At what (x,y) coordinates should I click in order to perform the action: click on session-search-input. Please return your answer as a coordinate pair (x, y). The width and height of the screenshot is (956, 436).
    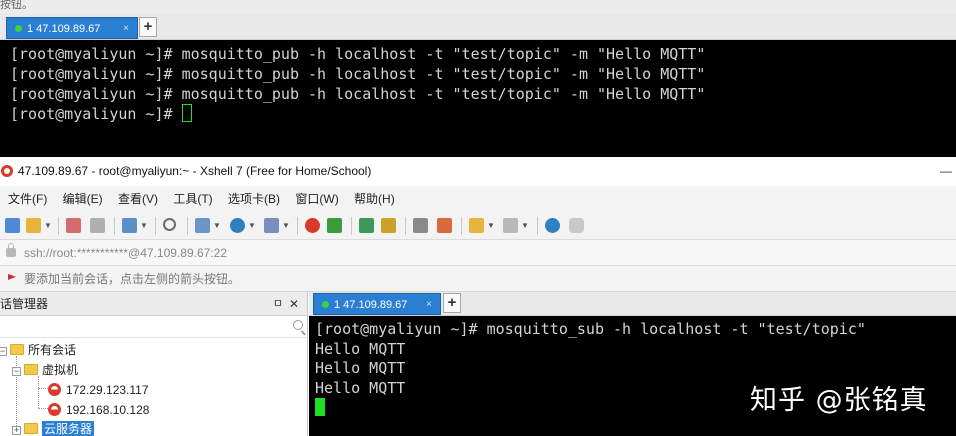
    Looking at the image, I should click on (153, 327).